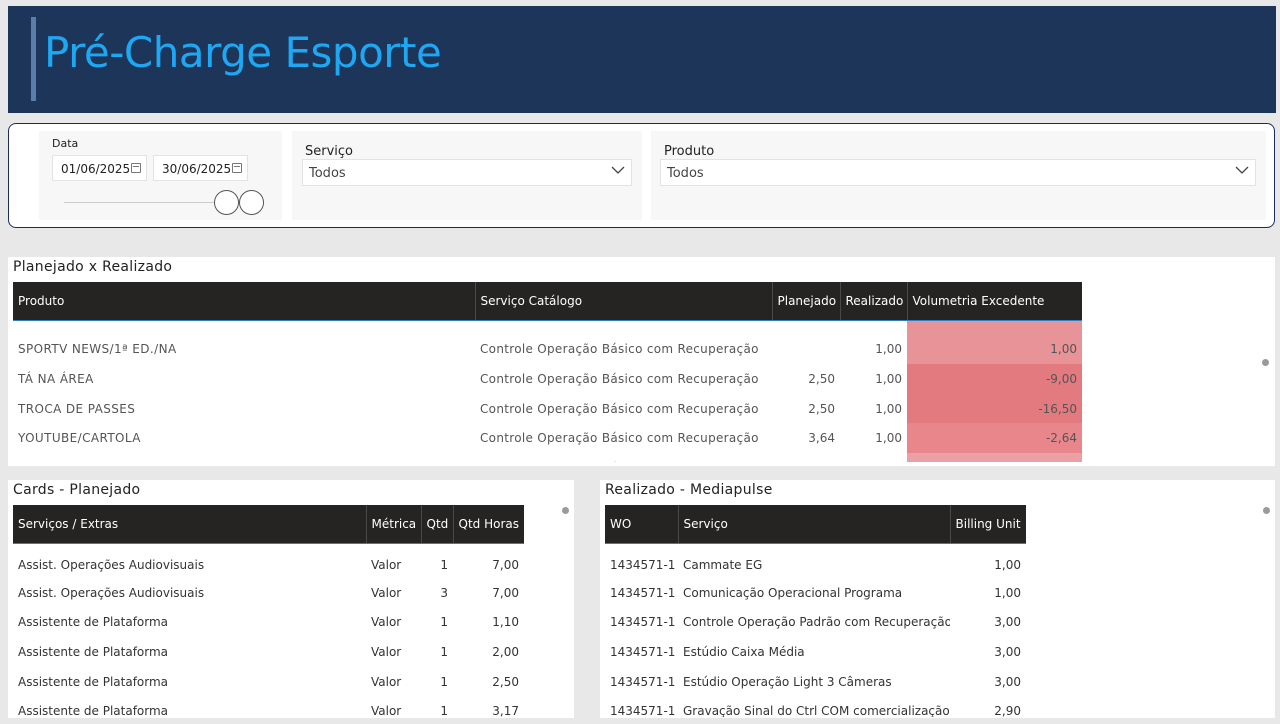 Image resolution: width=1280 pixels, height=724 pixels. What do you see at coordinates (268, 593) in the screenshot?
I see `table-row: Assist. Operações Audiovisuais Valor 3 7,00` at bounding box center [268, 593].